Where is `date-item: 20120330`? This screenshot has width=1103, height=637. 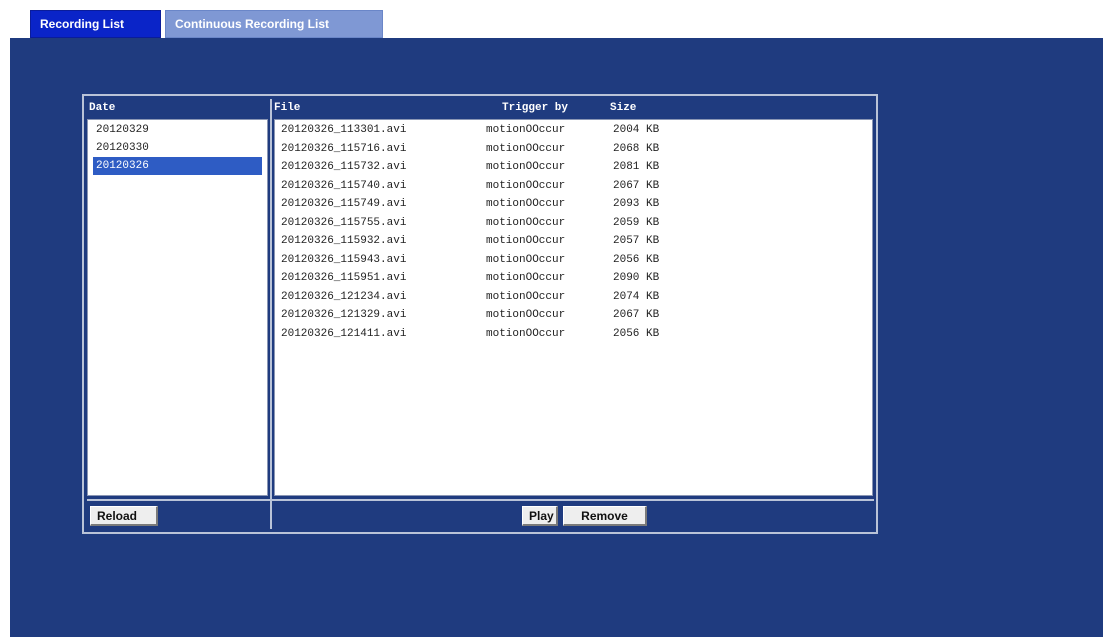
date-item: 20120330 is located at coordinates (177, 148).